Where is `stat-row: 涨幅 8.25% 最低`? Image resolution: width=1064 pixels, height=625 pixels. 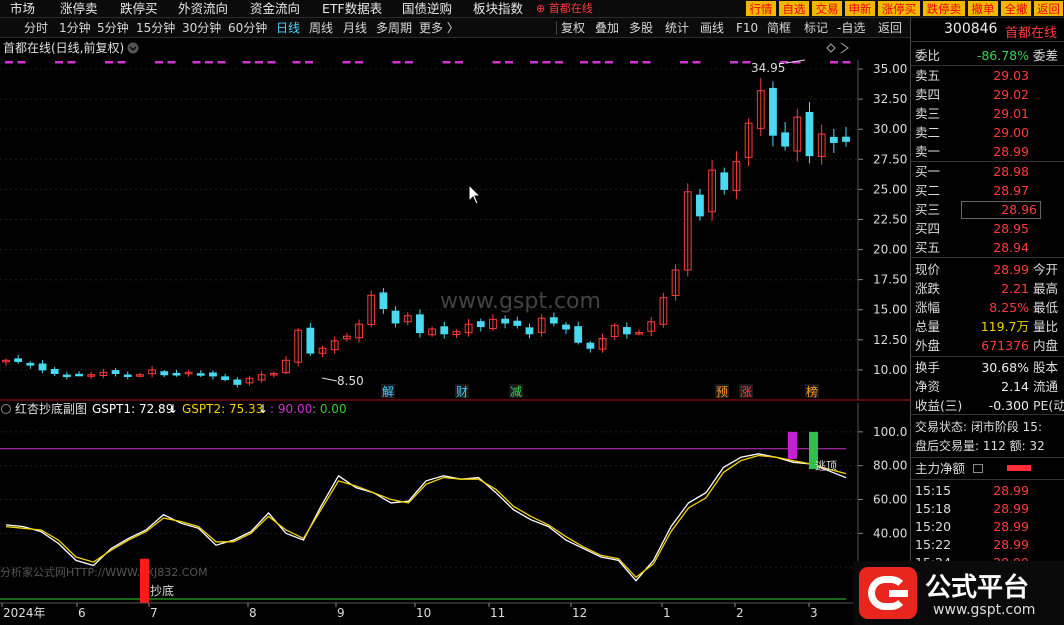 stat-row: 涨幅 8.25% 最低 is located at coordinates (987, 307).